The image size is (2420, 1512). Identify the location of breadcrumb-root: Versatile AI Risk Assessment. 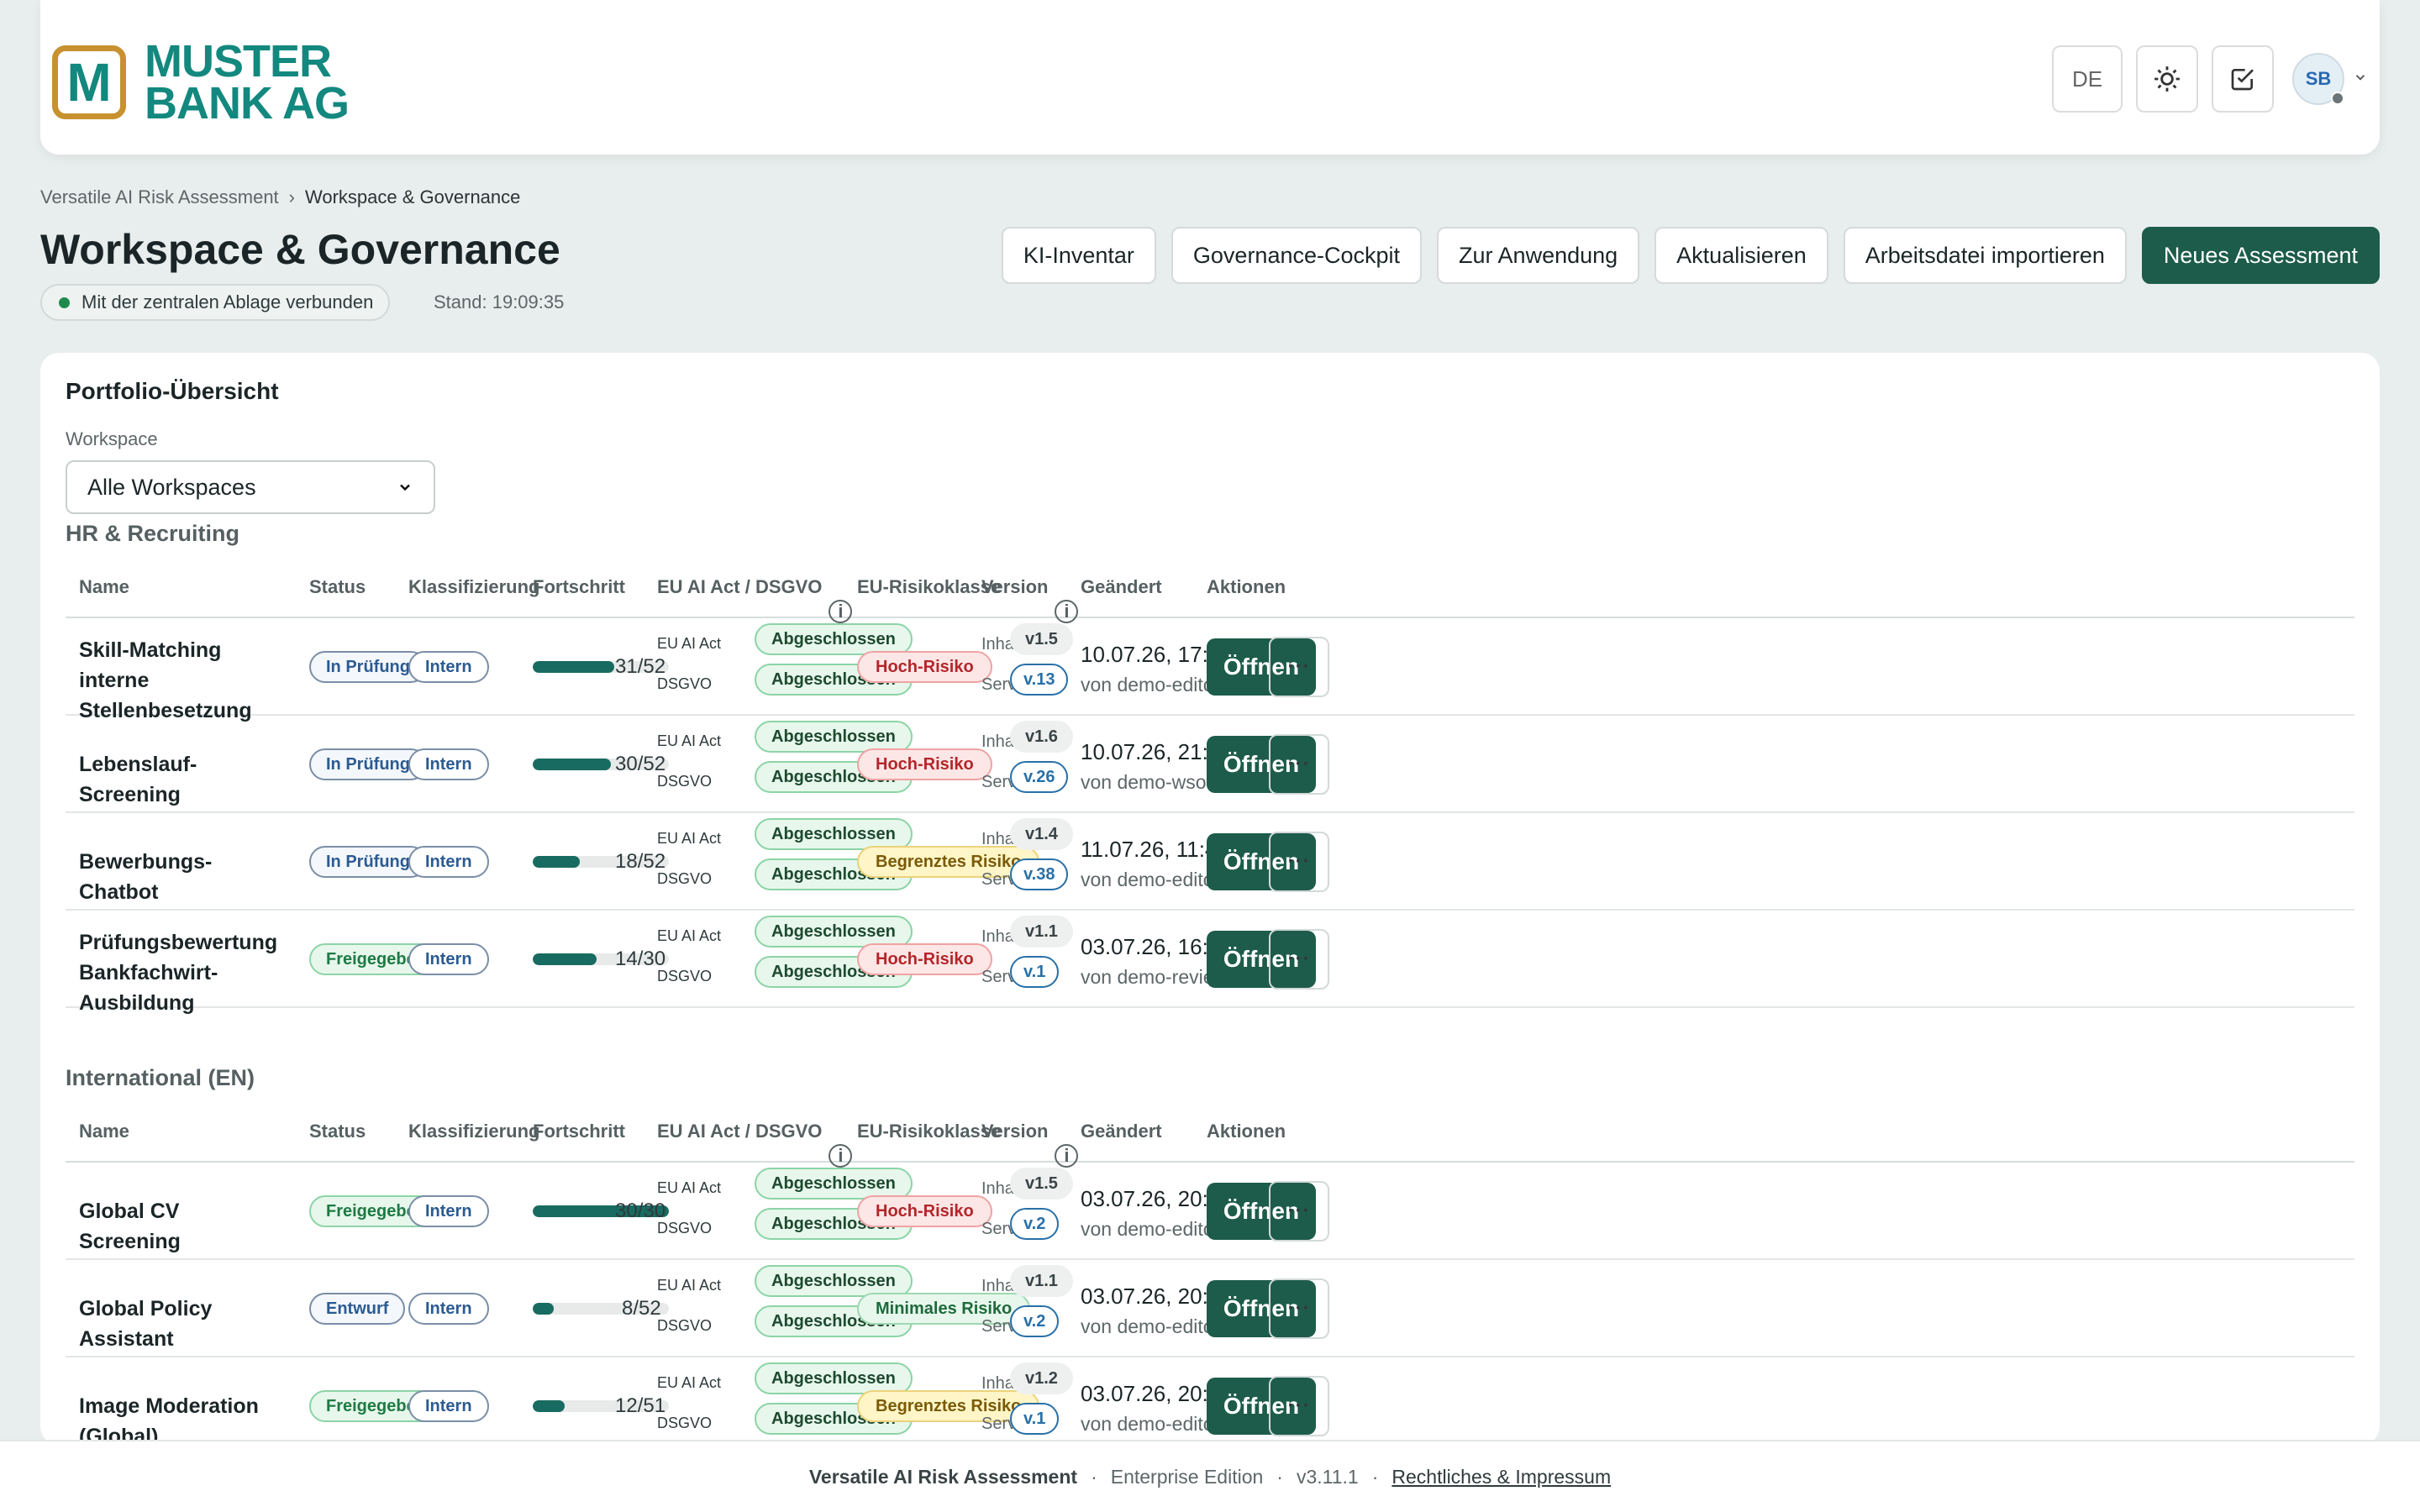
(159, 196).